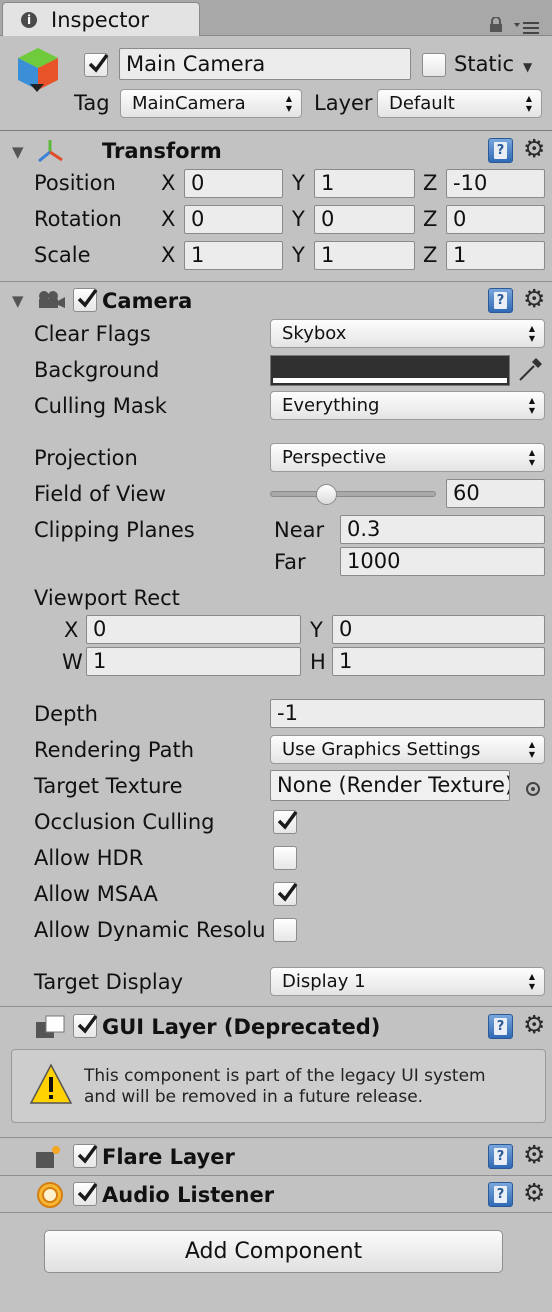 This screenshot has height=1312, width=552. I want to click on static-checkbox, so click(434, 65).